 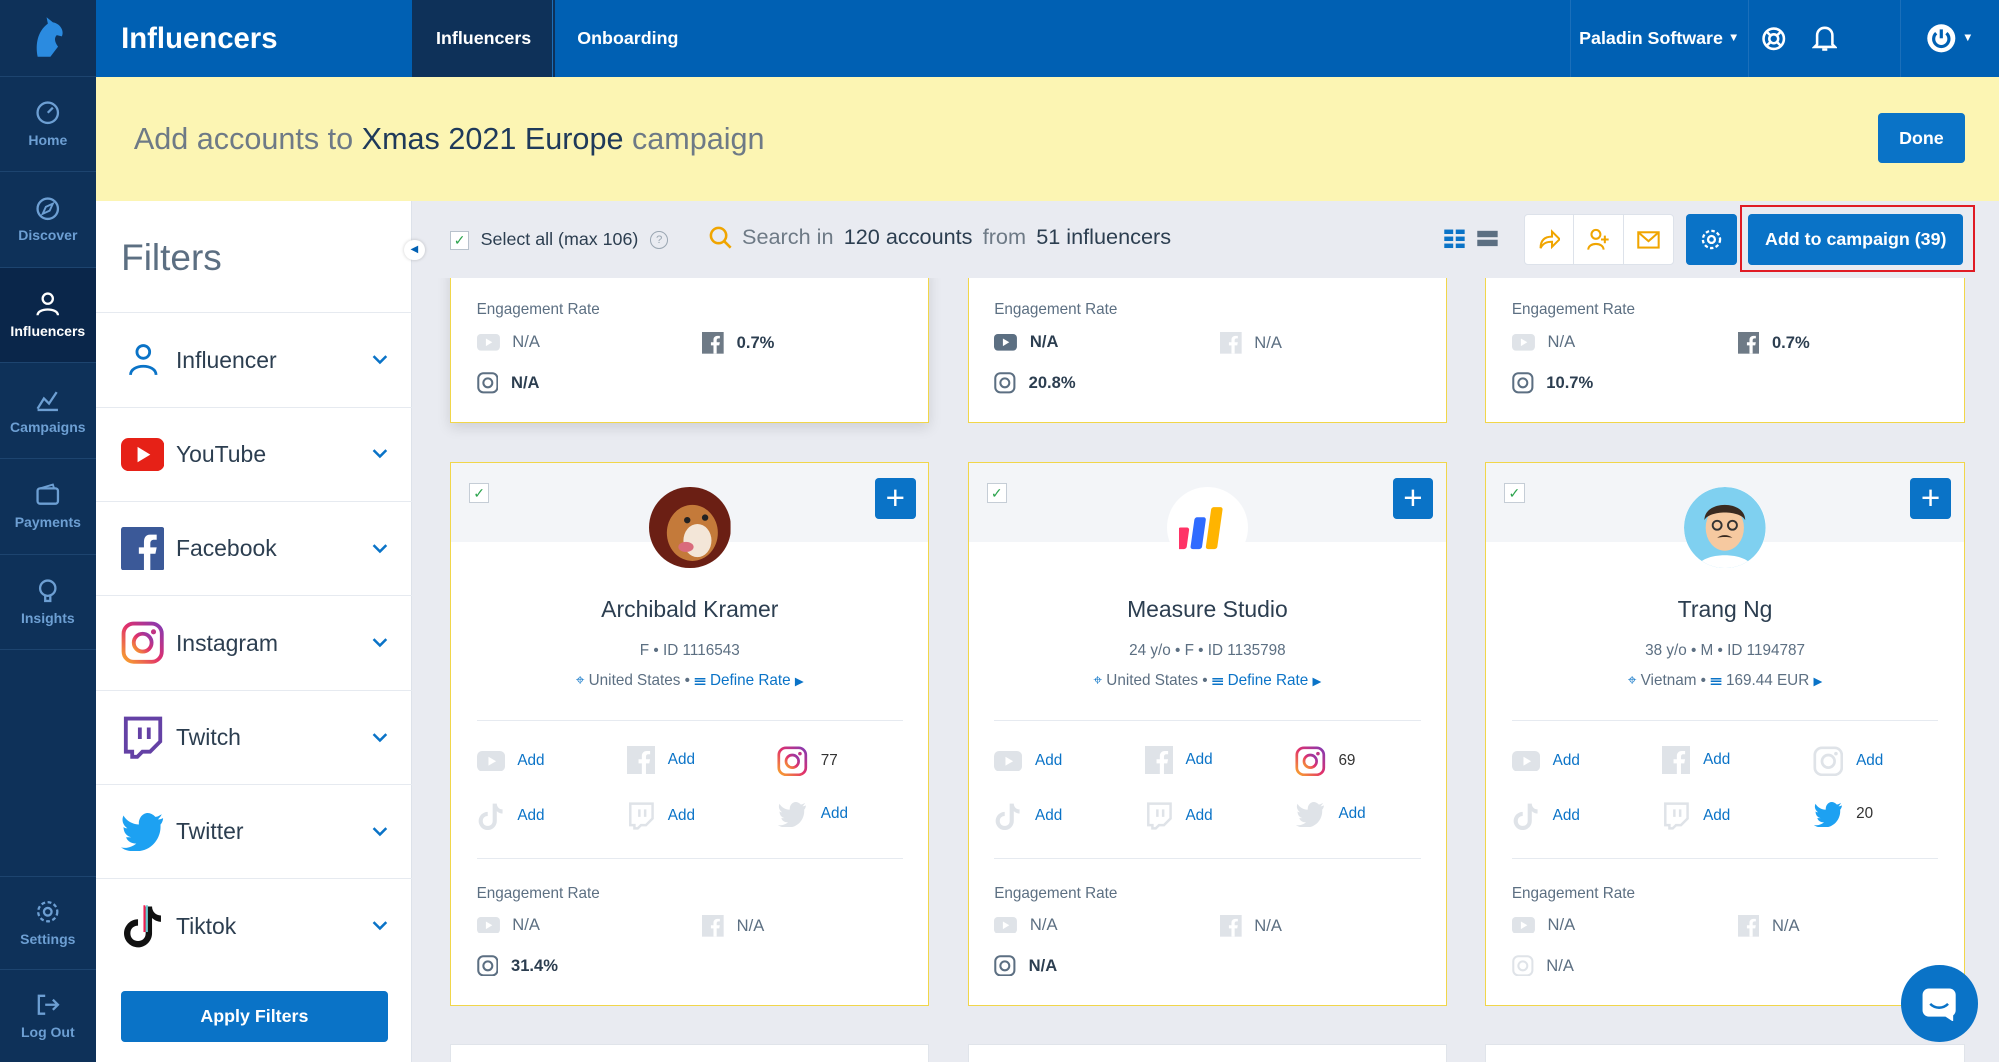 What do you see at coordinates (1773, 38) in the screenshot?
I see `help-button` at bounding box center [1773, 38].